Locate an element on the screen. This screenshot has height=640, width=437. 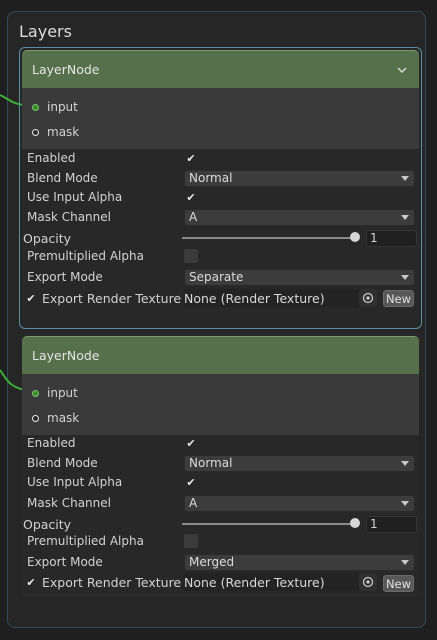
dropdown-value: Separate is located at coordinates (216, 277).